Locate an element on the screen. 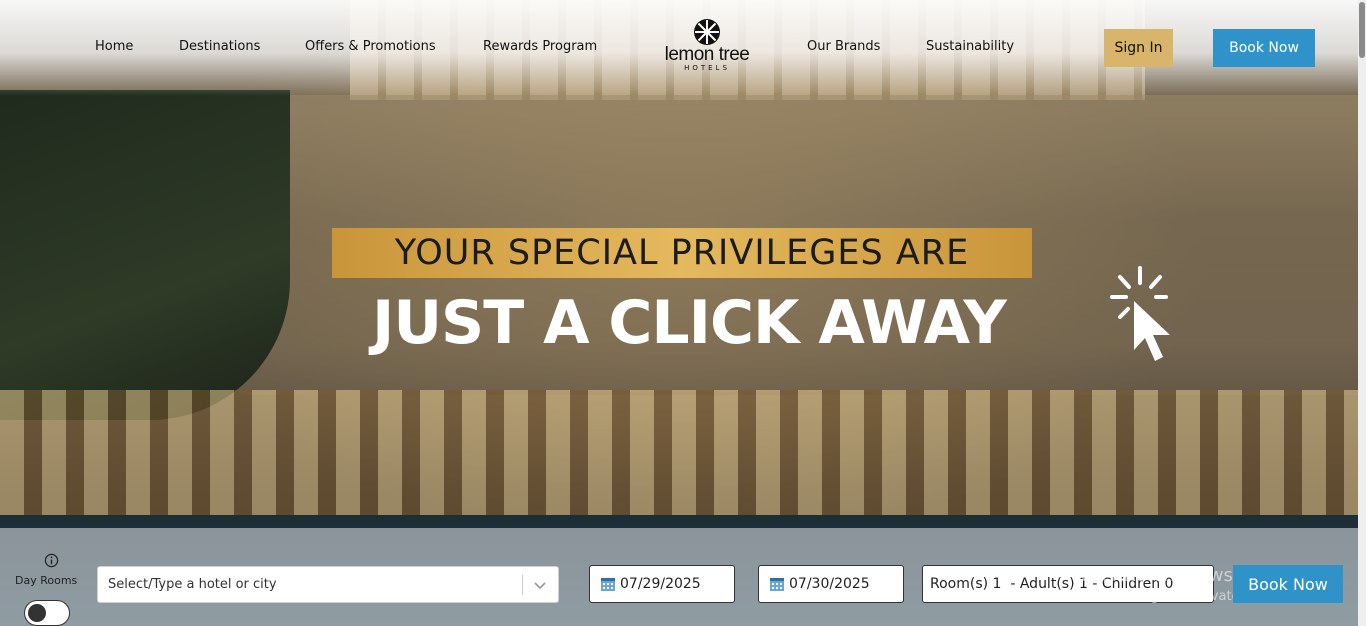 The image size is (1366, 626). nav-destinations: Destinations is located at coordinates (219, 46).